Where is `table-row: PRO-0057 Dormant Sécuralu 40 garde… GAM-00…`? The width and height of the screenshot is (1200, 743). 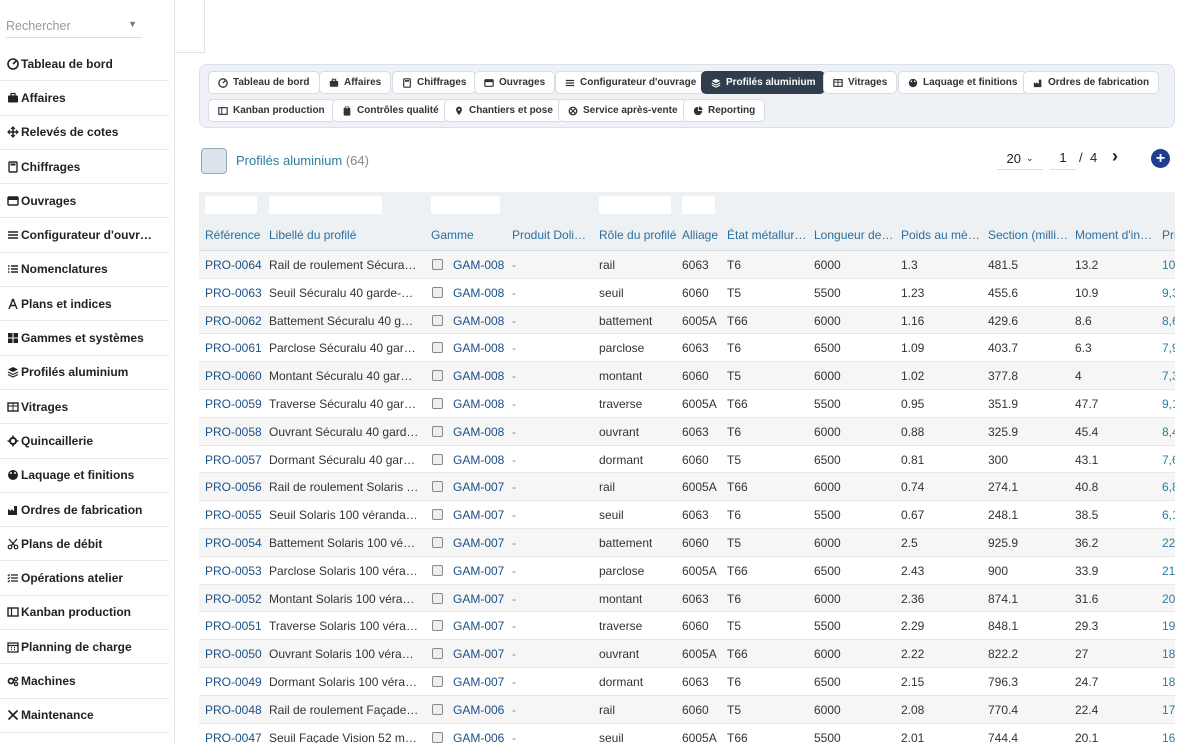 table-row: PRO-0057 Dormant Sécuralu 40 garde… GAM-00… is located at coordinates (687, 460).